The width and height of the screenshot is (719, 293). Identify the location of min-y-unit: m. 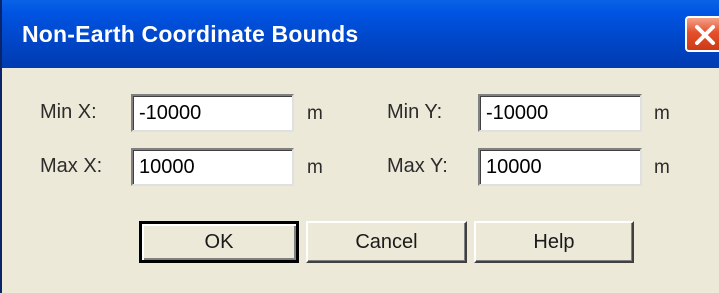
(662, 113).